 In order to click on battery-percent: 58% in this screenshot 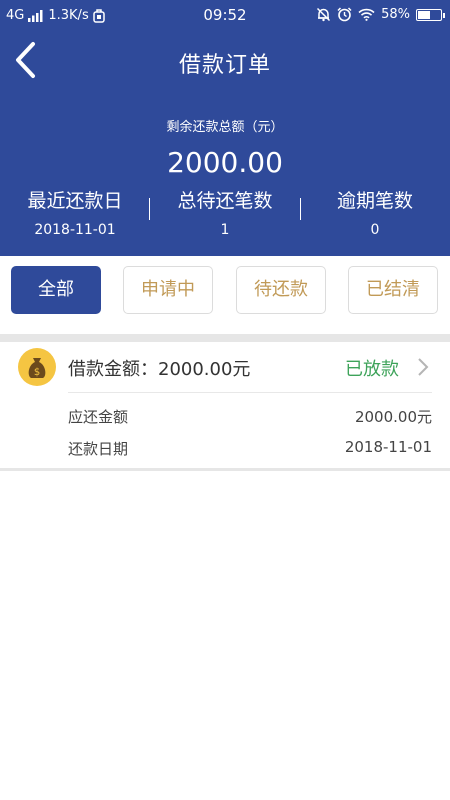, I will do `click(395, 14)`.